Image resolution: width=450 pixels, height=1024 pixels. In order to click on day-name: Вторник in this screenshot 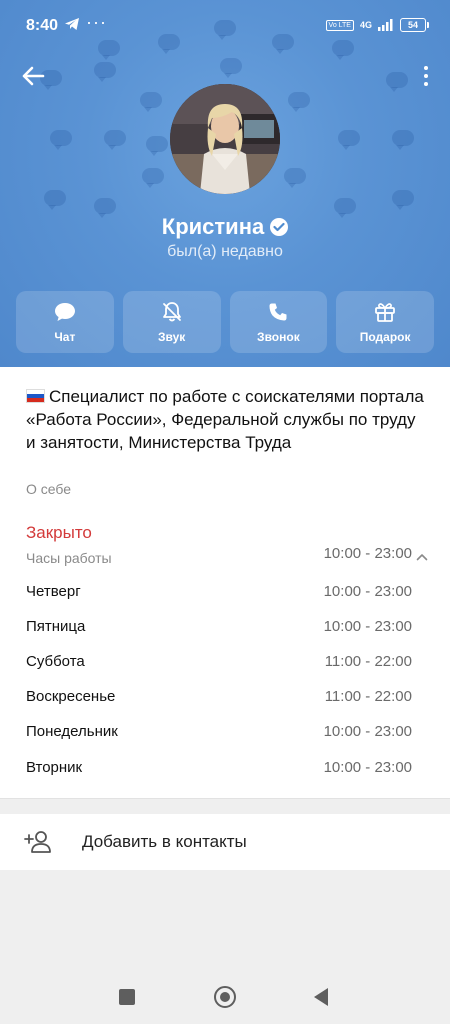, I will do `click(54, 767)`.